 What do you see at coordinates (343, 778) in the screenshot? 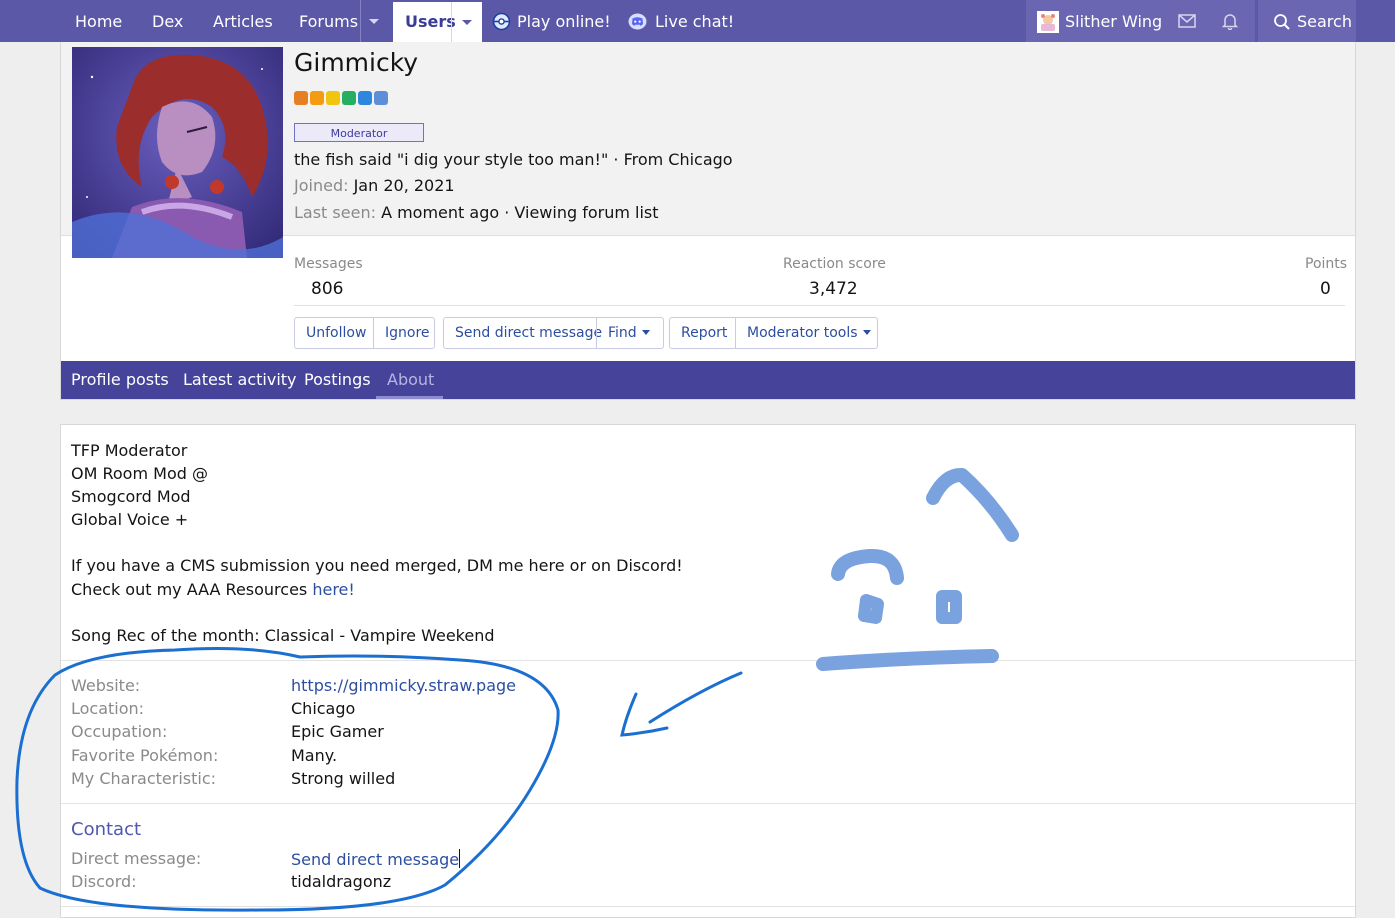
I see `characteristic-value: Strong willed` at bounding box center [343, 778].